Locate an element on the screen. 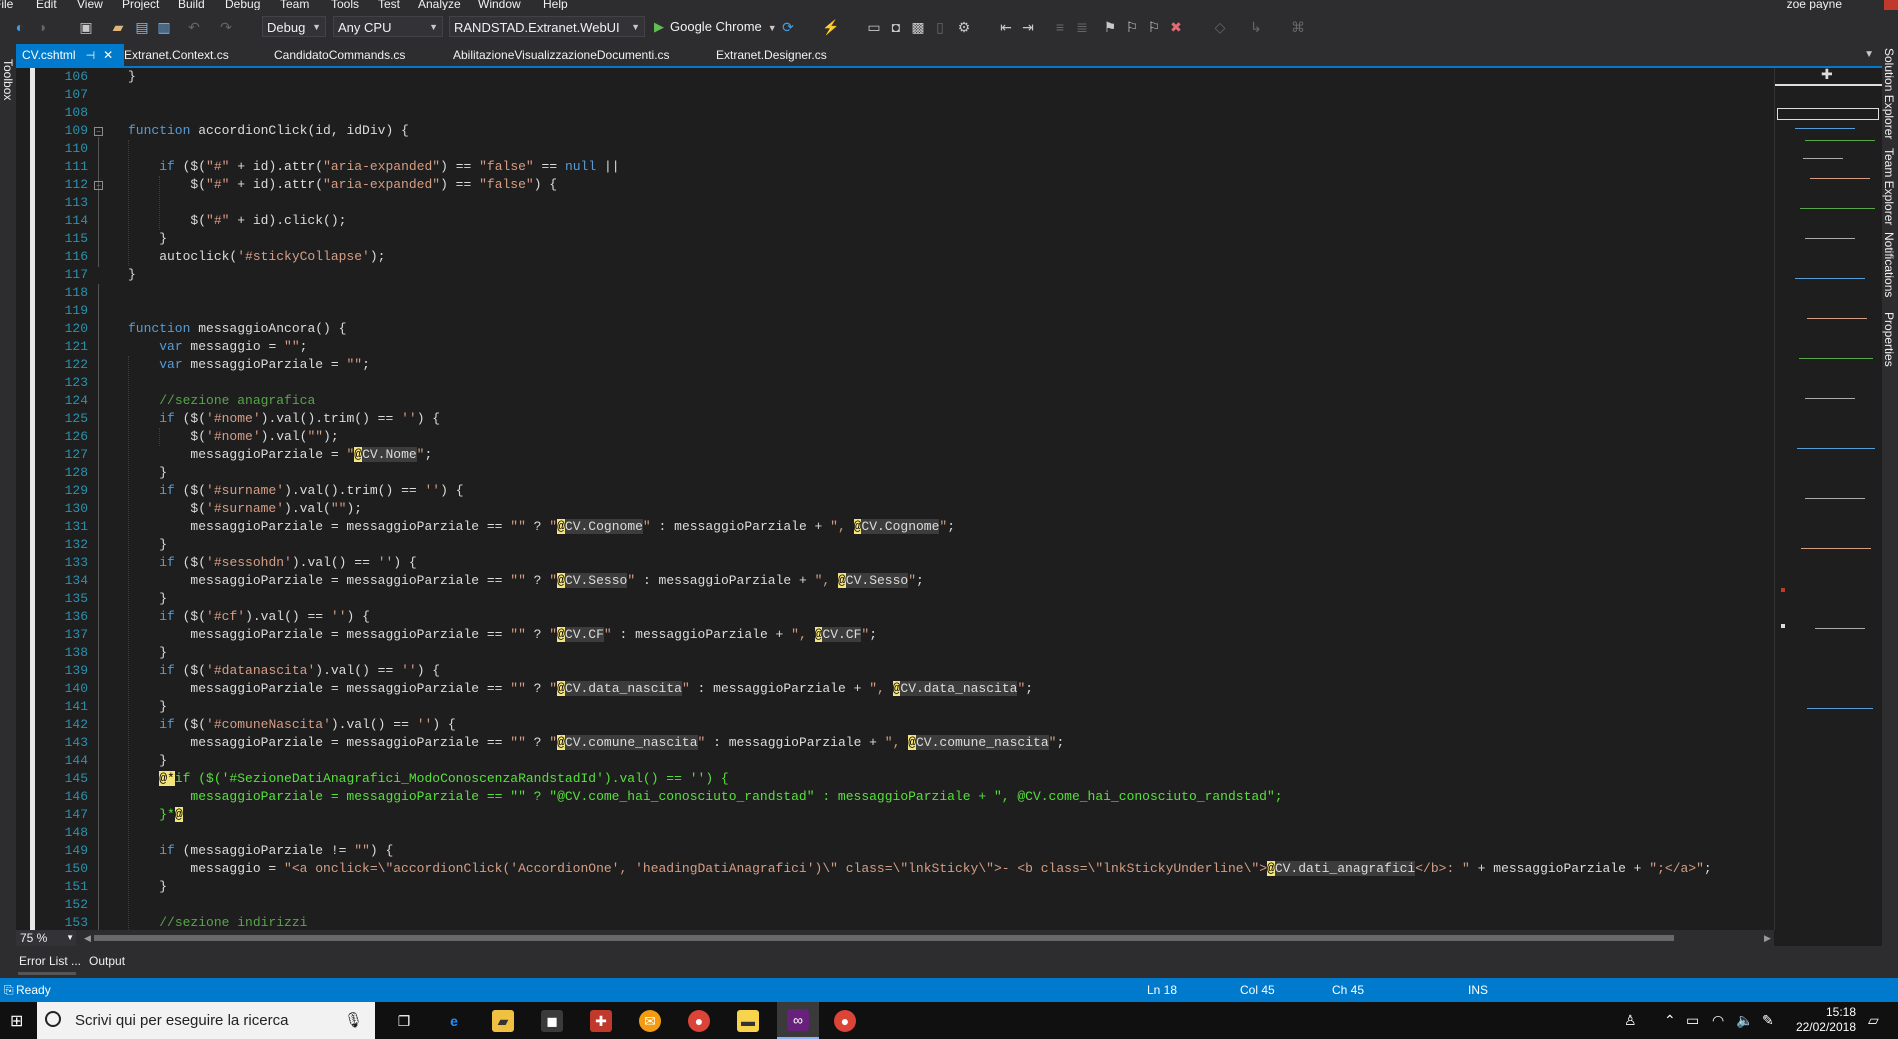 This screenshot has height=1039, width=1898. people-icon: ♙ is located at coordinates (1630, 1020).